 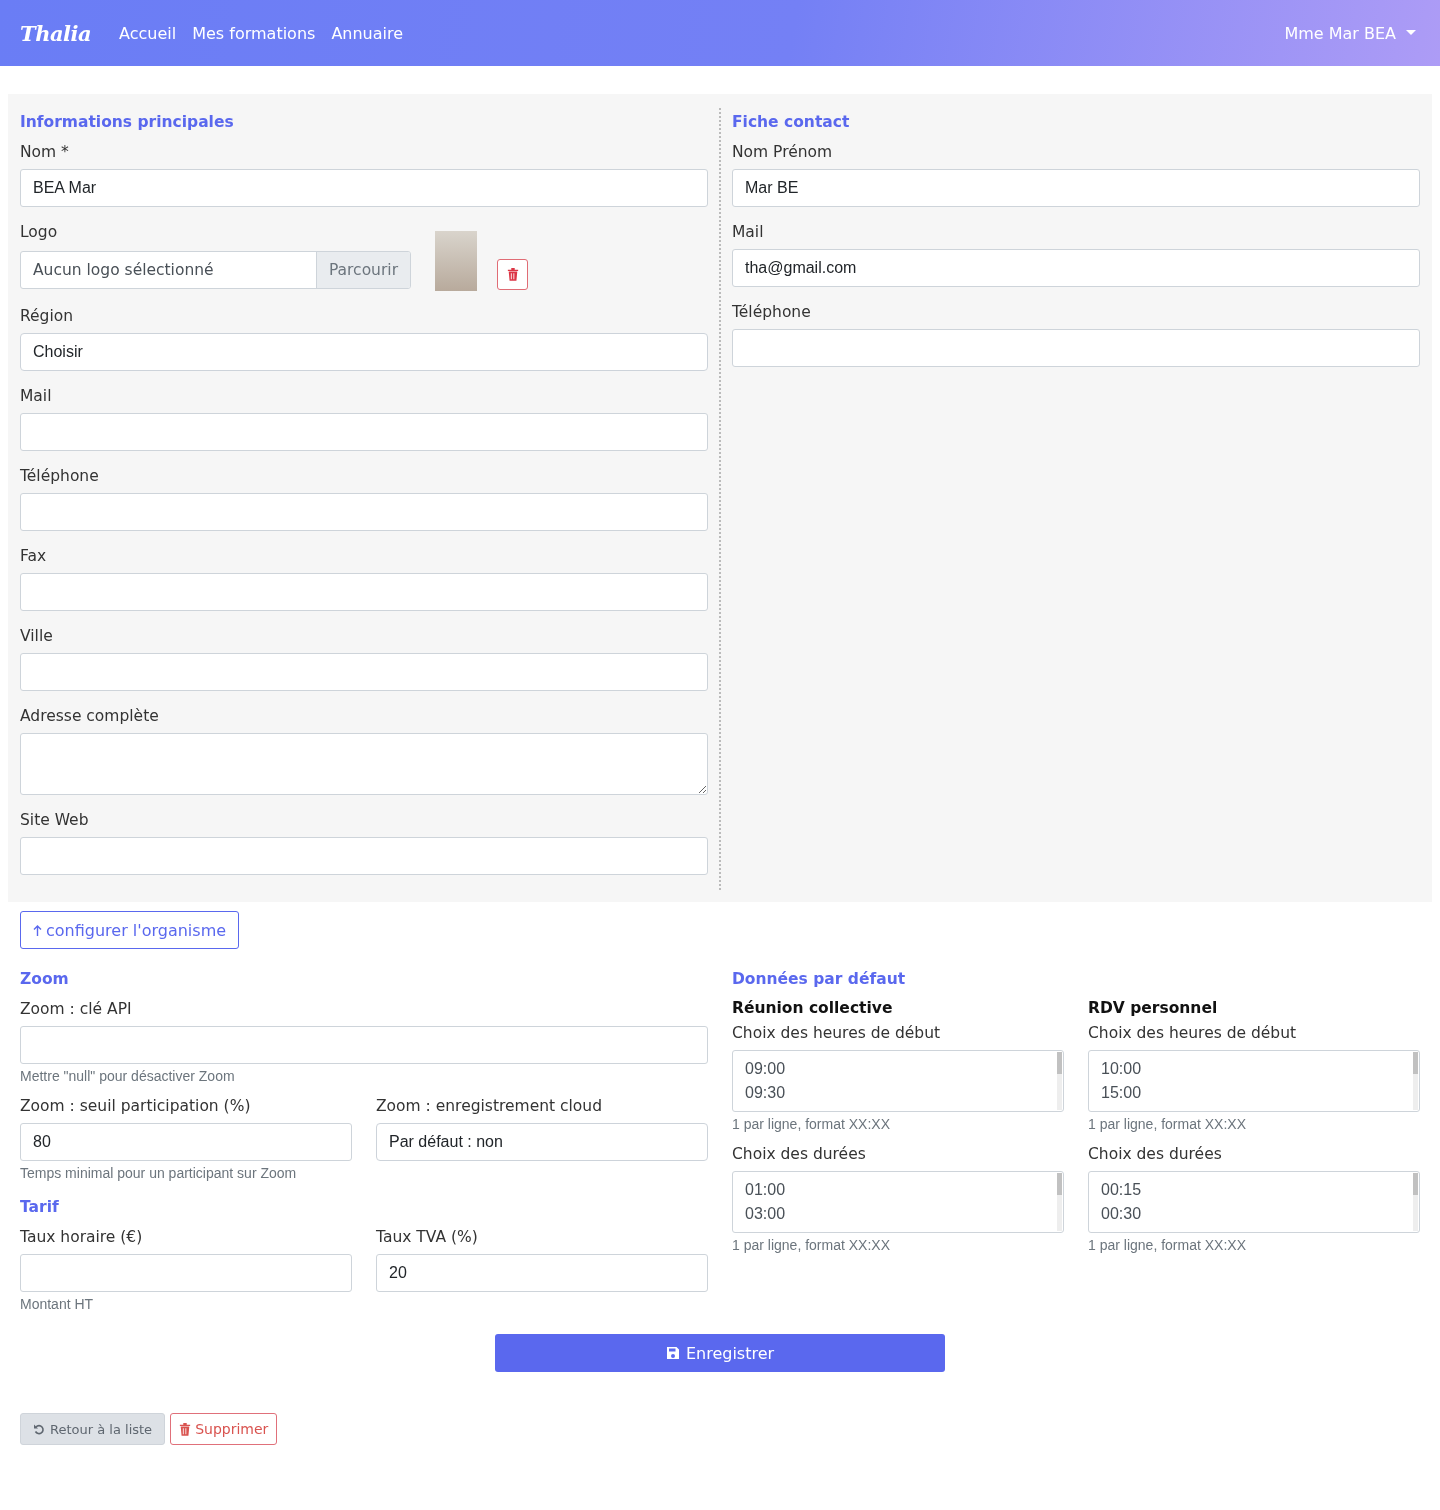 I want to click on section-title: Tarif, so click(x=40, y=1207).